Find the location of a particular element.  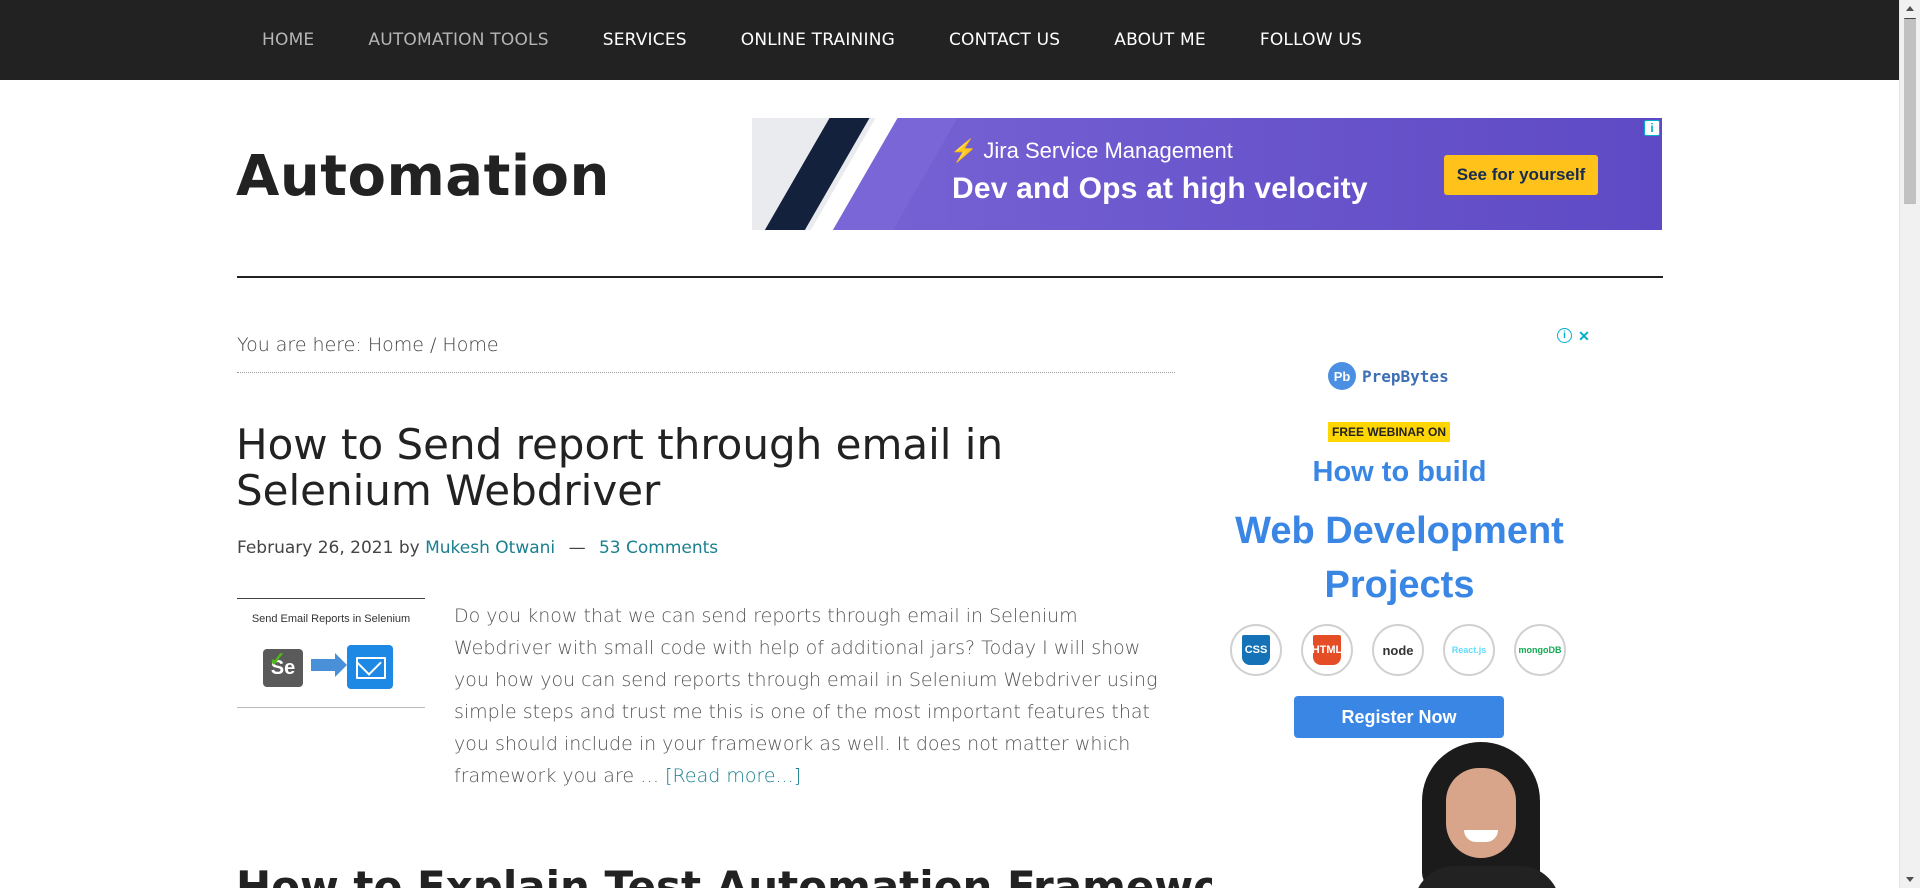

nav-item-services: SERVICES is located at coordinates (645, 40).